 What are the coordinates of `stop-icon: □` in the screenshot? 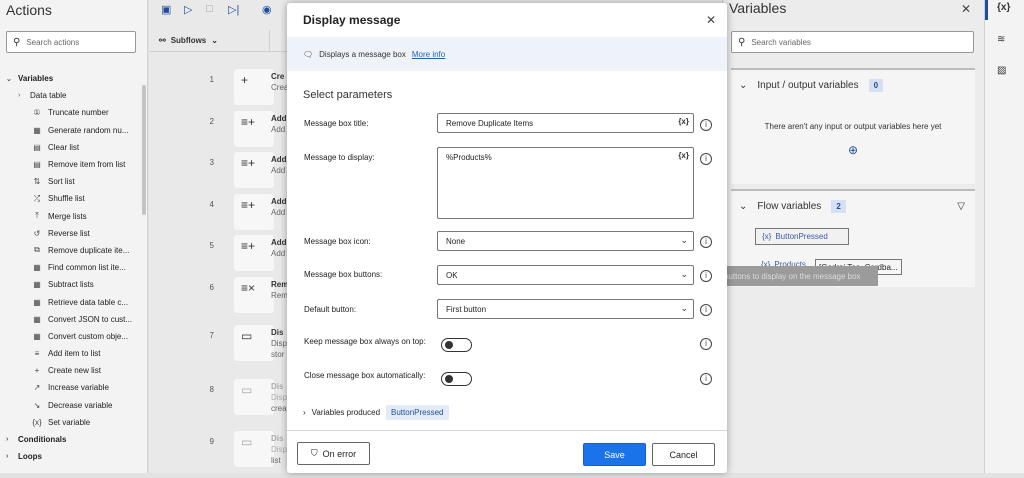 It's located at (209, 9).